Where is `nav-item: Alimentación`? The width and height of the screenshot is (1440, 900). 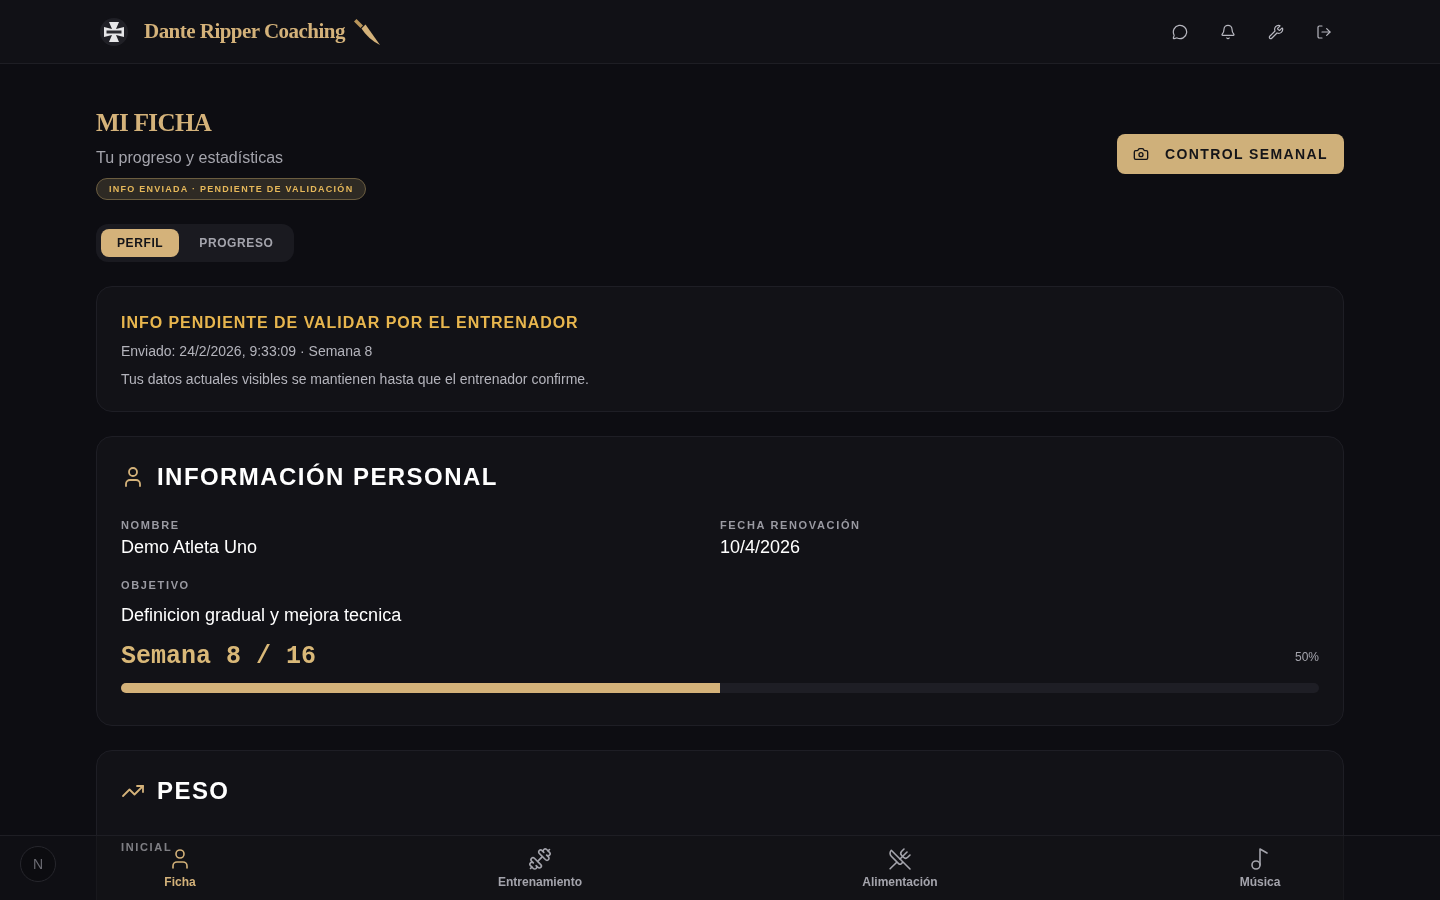 nav-item: Alimentación is located at coordinates (900, 868).